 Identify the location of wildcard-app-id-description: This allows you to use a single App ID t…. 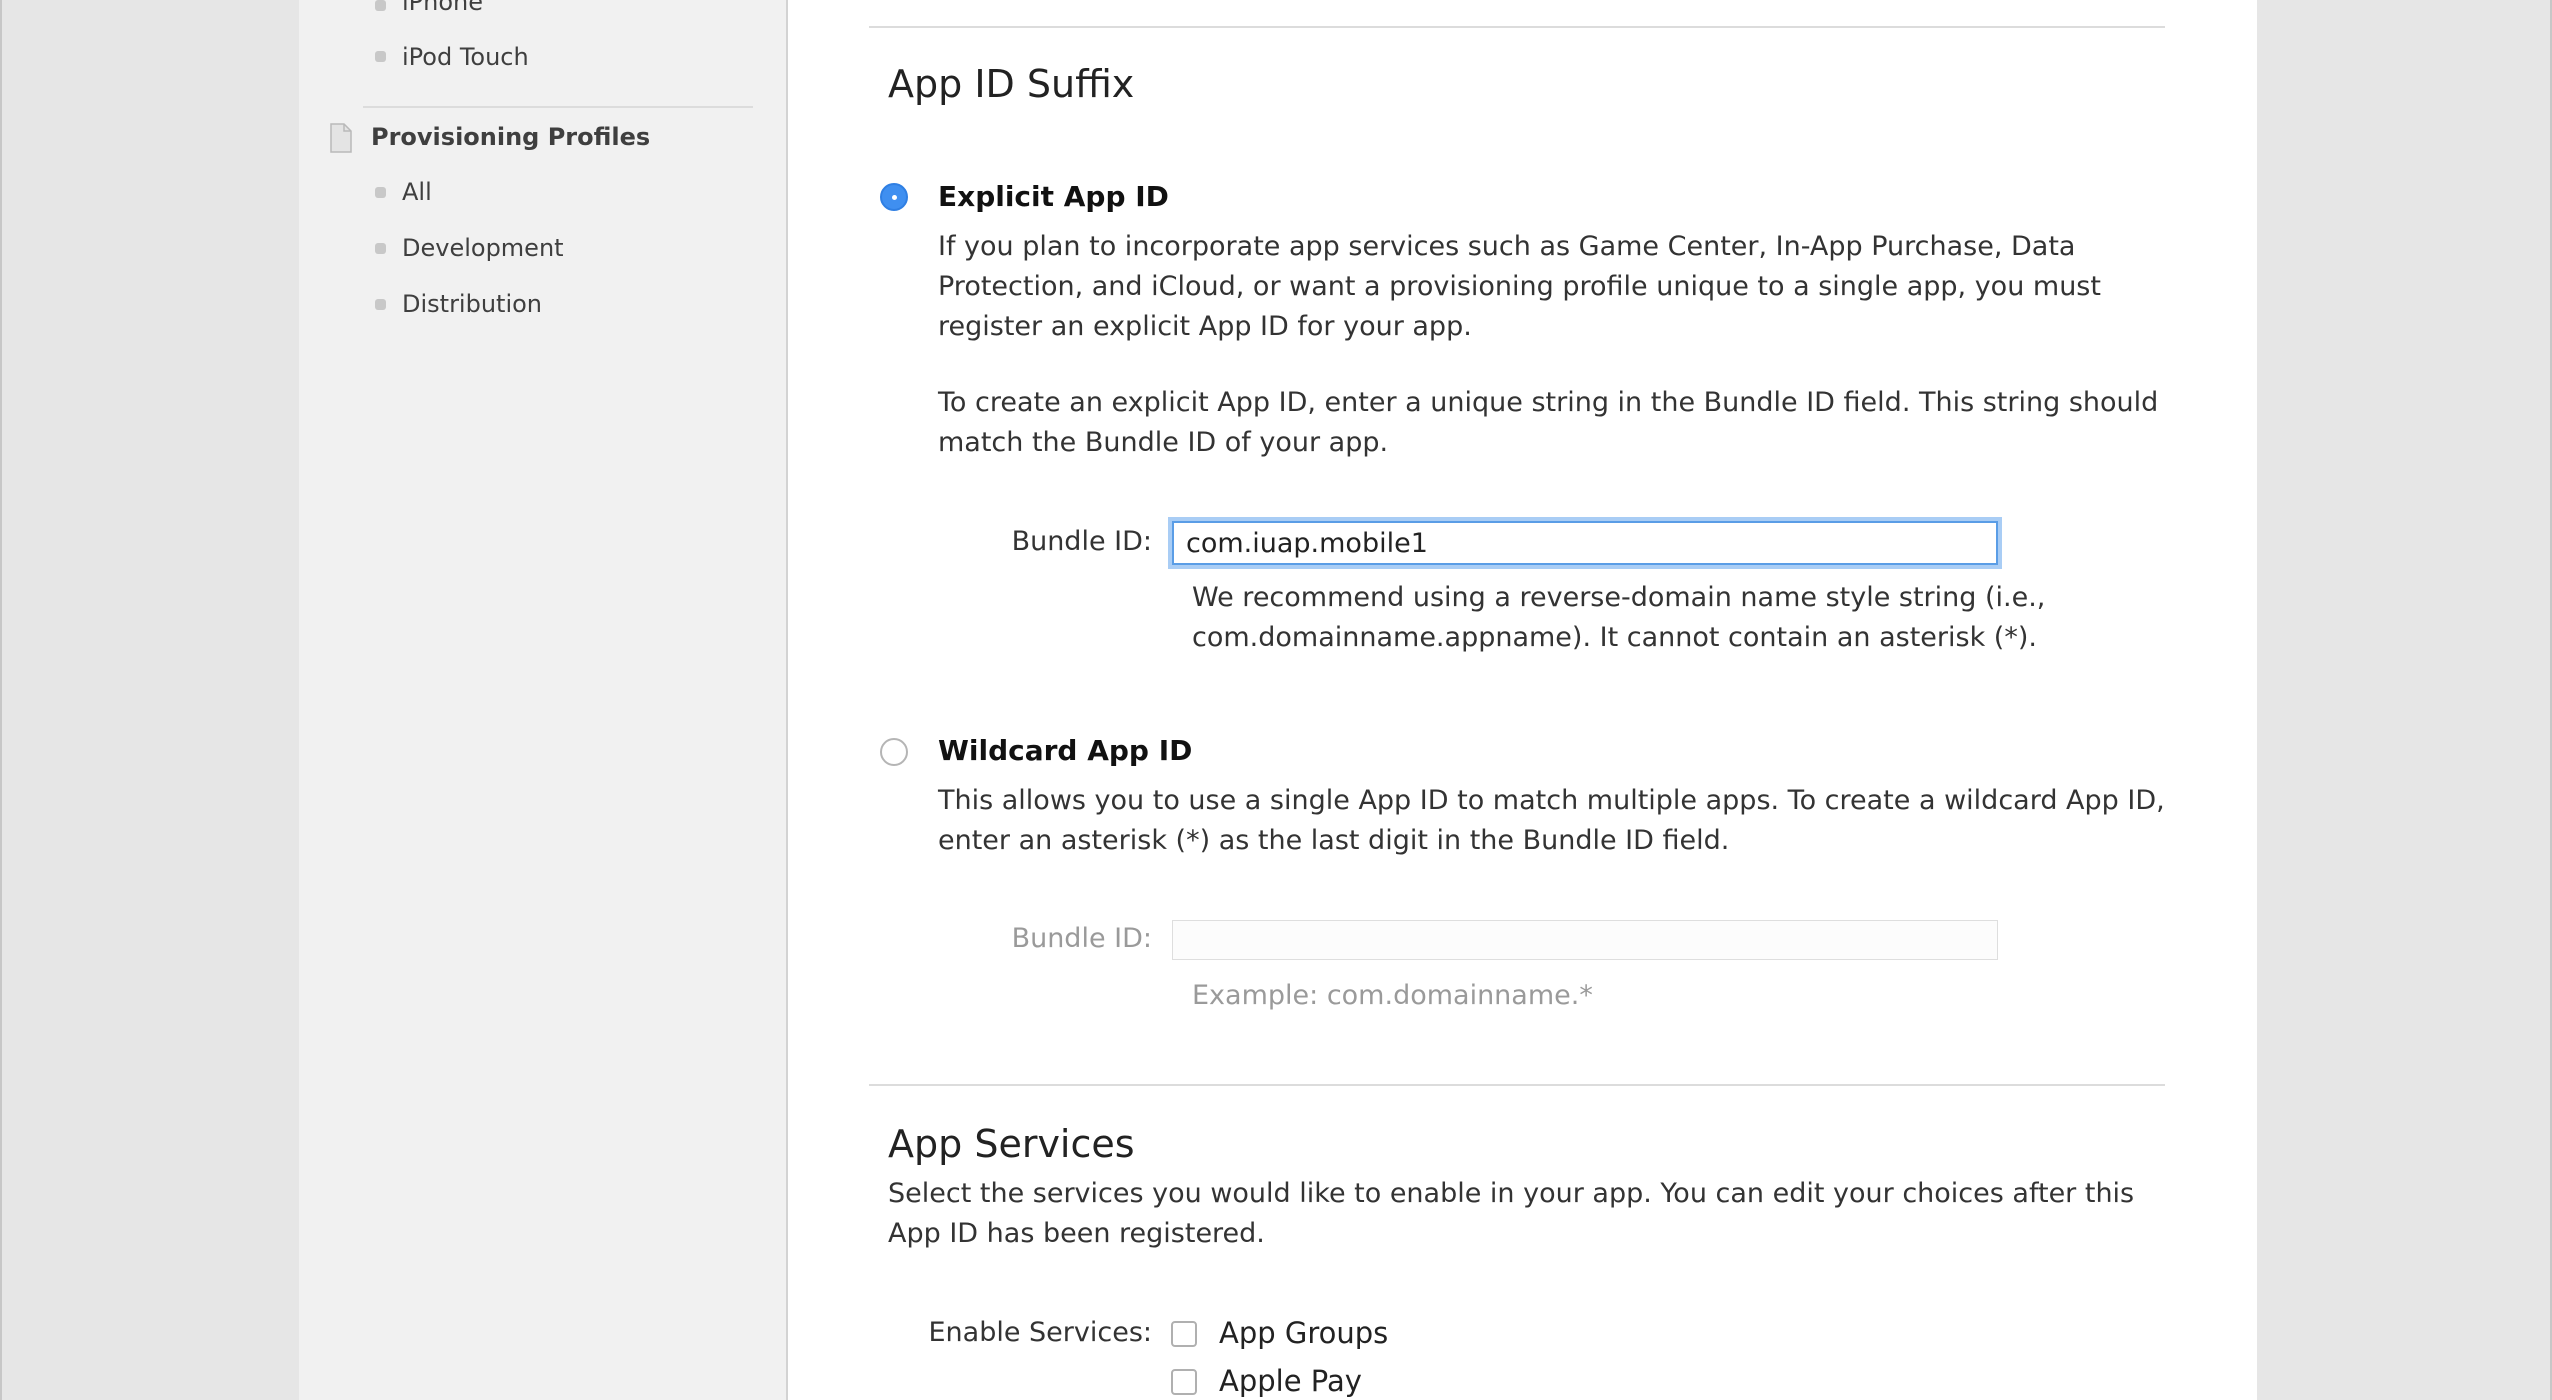
(1551, 820).